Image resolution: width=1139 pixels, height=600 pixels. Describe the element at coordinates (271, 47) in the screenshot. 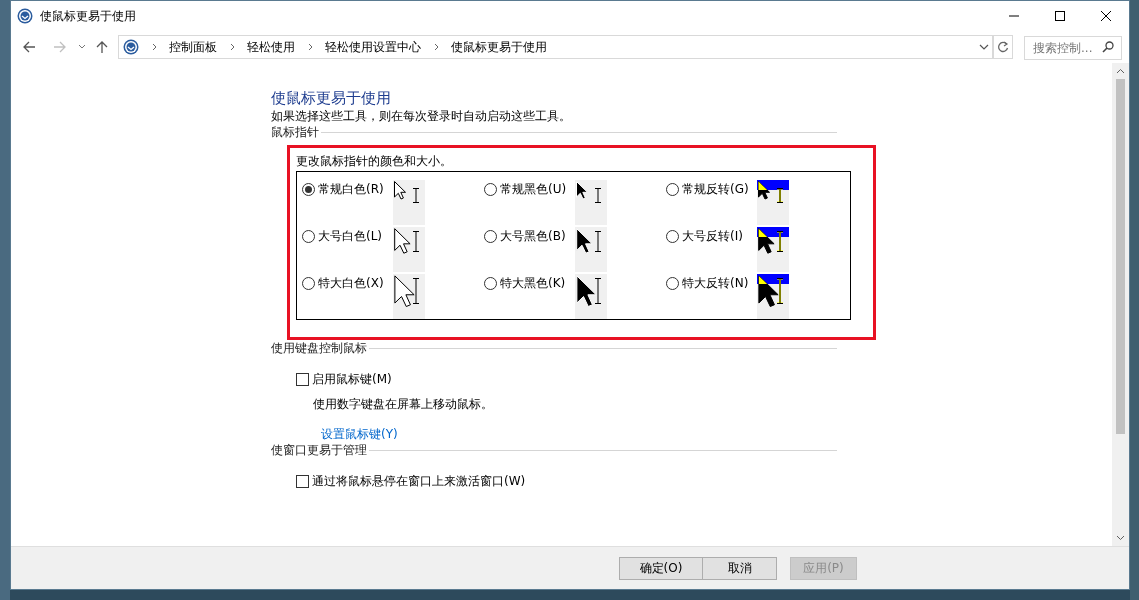

I see `breadcrumb-item: 轻松使用` at that location.